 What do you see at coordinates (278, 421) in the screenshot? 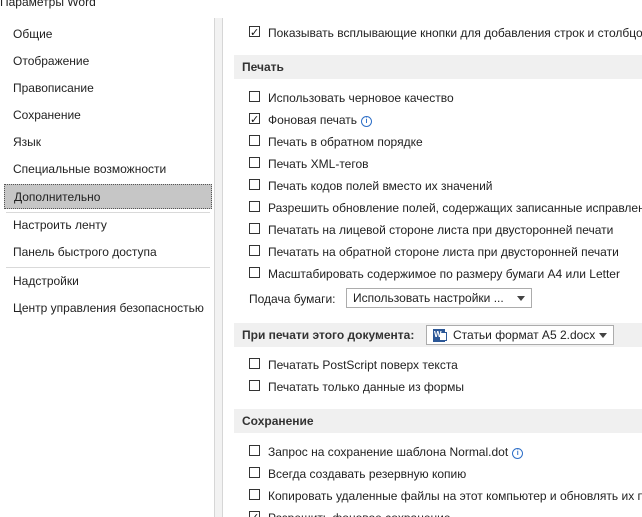
I see `section-title: Сохранение` at bounding box center [278, 421].